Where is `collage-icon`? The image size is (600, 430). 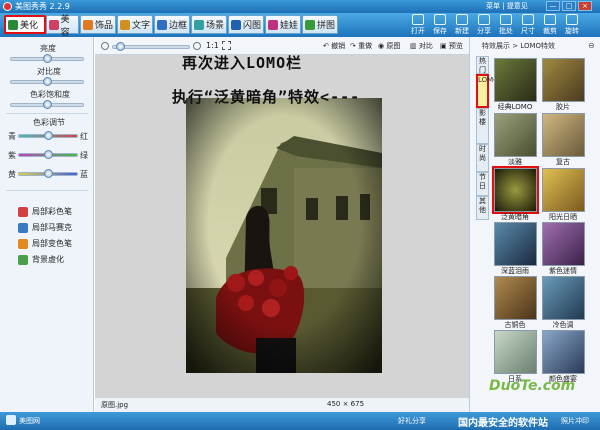
collage-icon is located at coordinates (310, 24).